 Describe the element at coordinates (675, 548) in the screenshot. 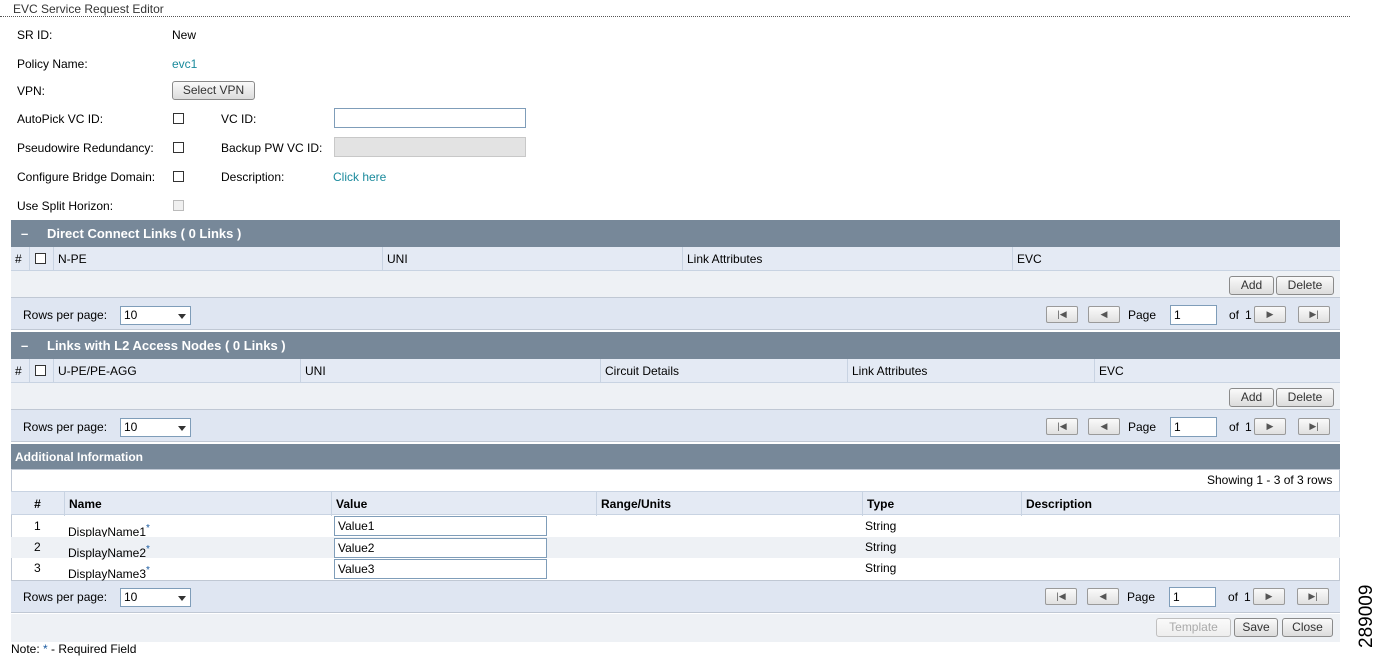

I see `table-row: 2 DisplayName2* String` at that location.